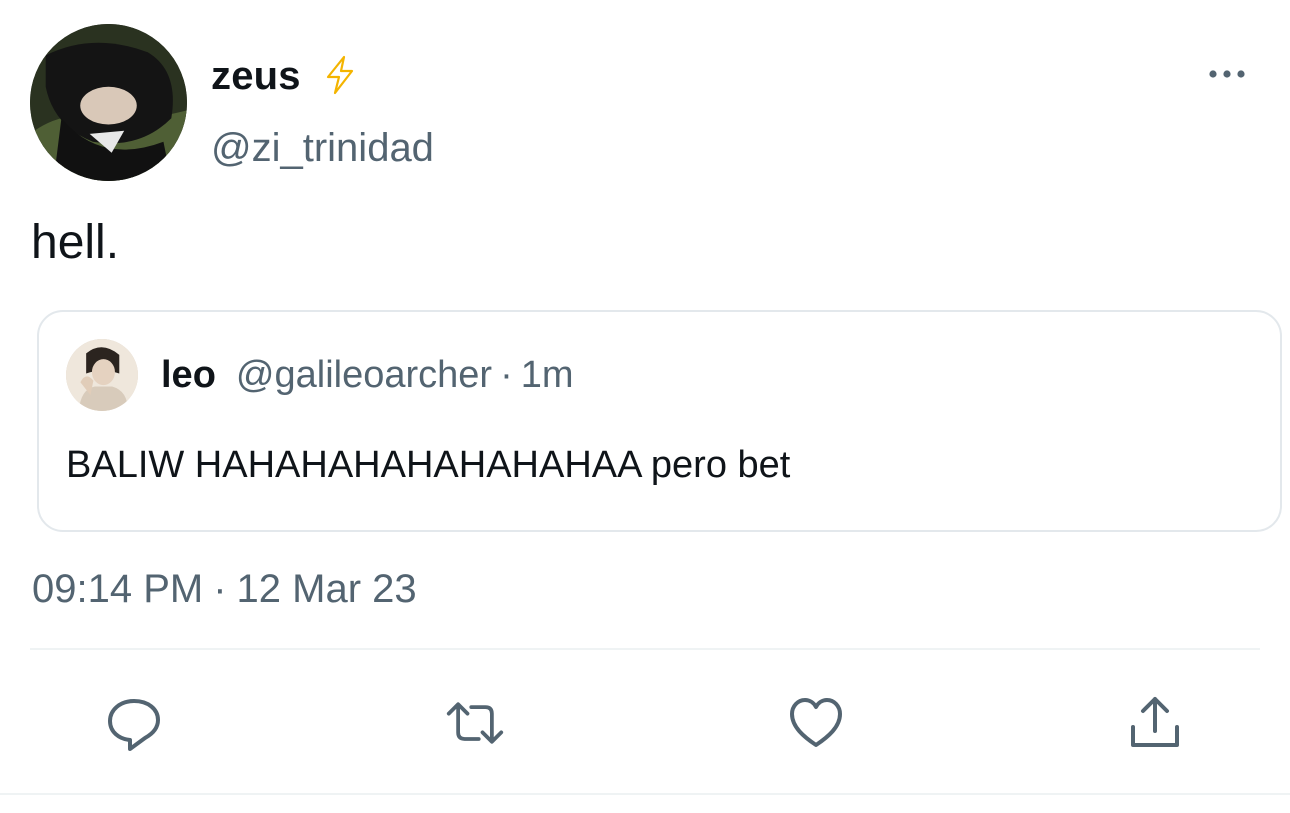 This screenshot has width=1290, height=813. I want to click on quoted-display-name: leo, so click(188, 375).